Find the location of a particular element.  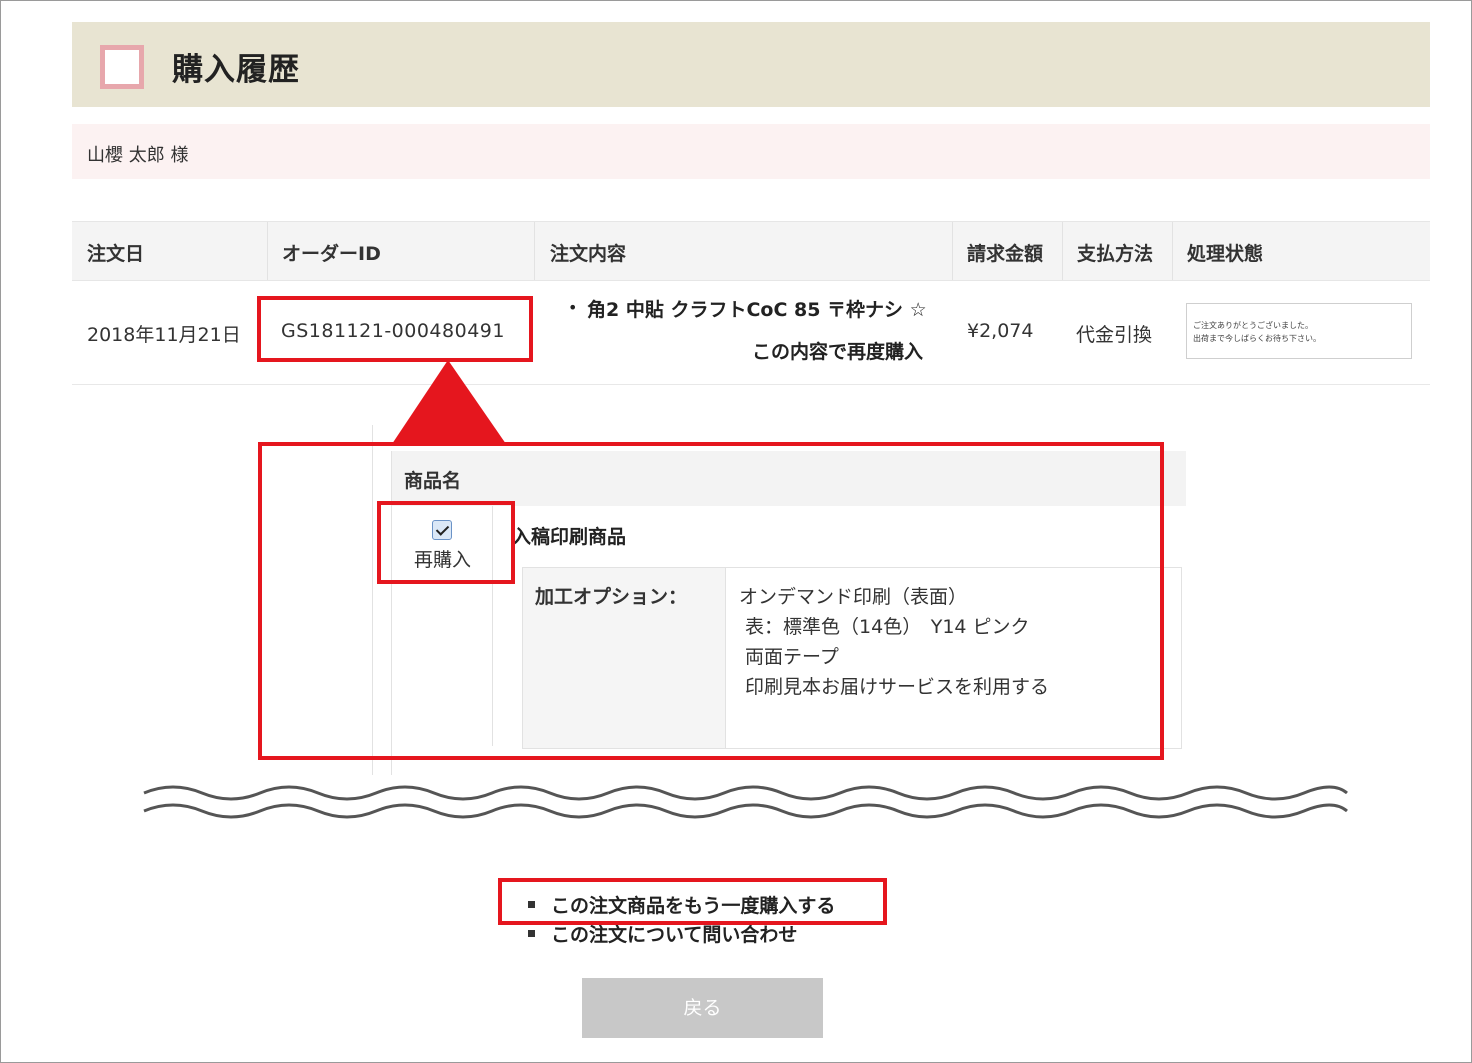

buy-again-highlight is located at coordinates (692, 901).